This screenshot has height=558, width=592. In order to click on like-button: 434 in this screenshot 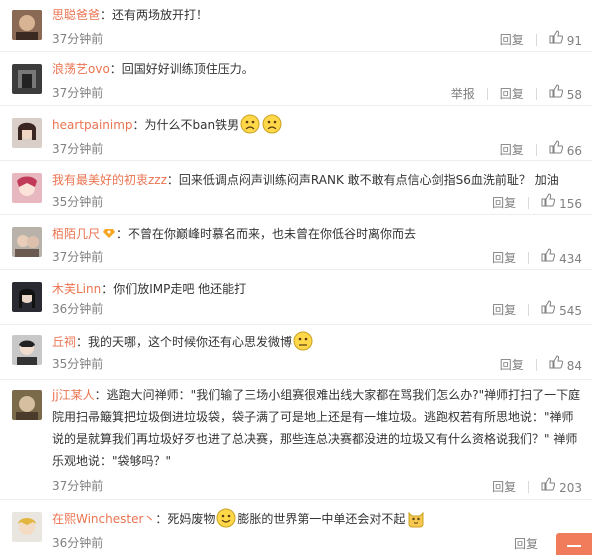, I will do `click(561, 258)`.